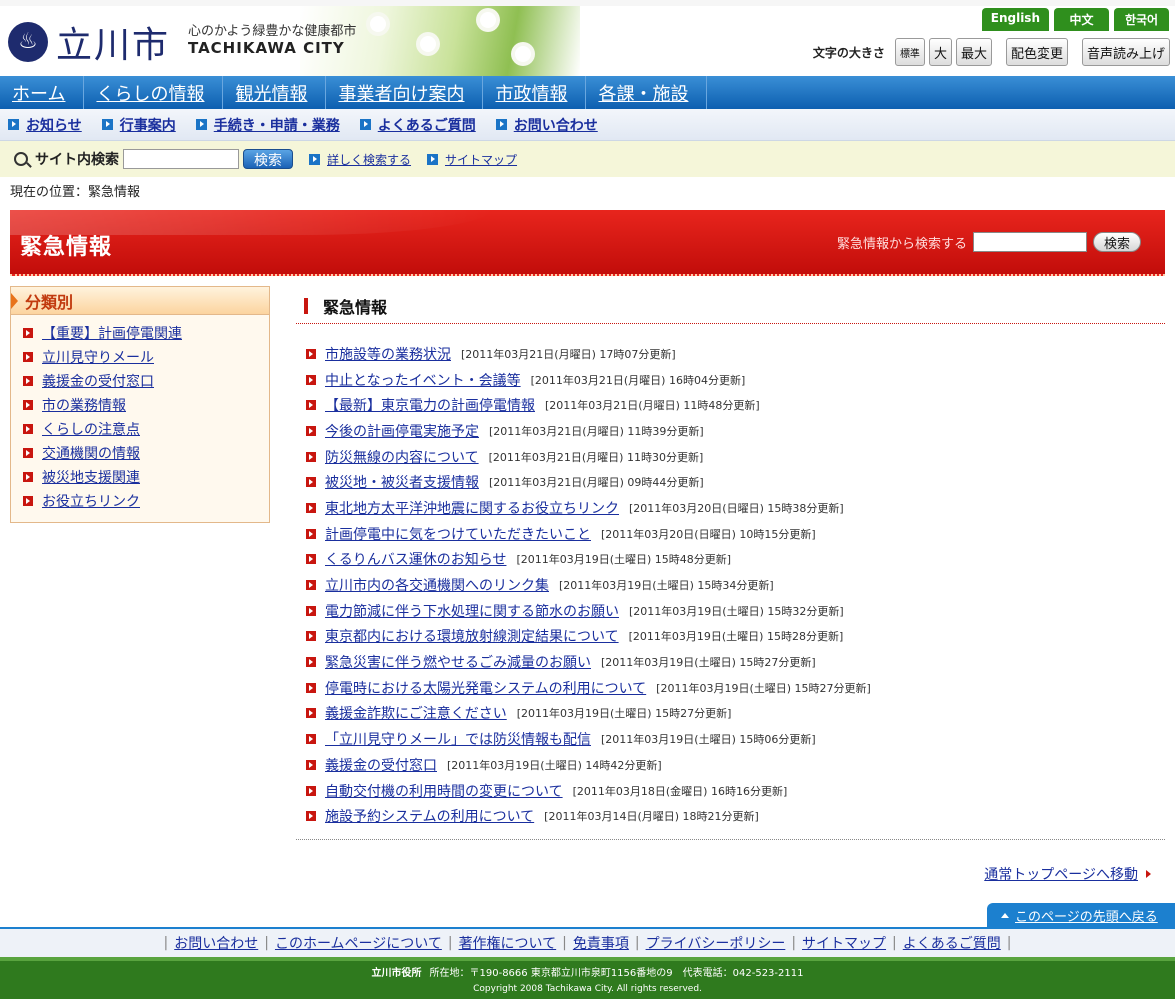  Describe the element at coordinates (472, 508) in the screenshot. I see `news-item-link: 東北地方太平洋沖地震に関するお役立ちリンク` at that location.